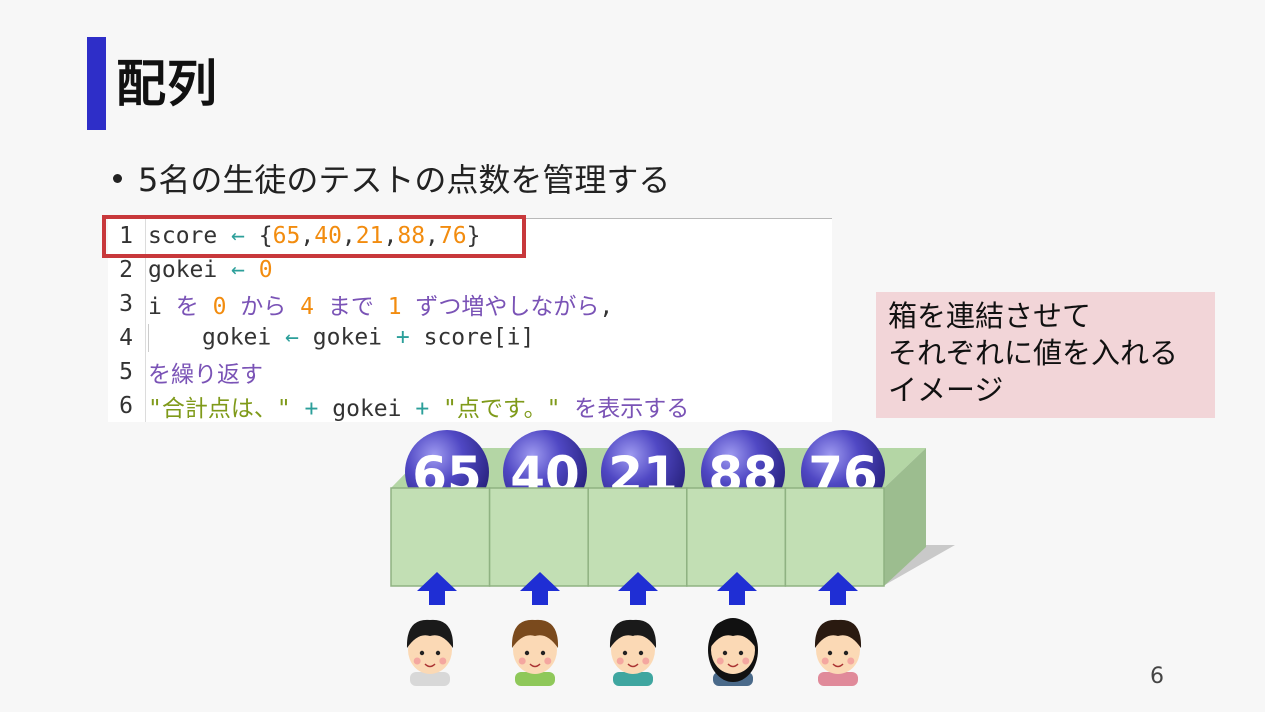 The height and width of the screenshot is (712, 1265). Describe the element at coordinates (545, 475) in the screenshot. I see `value-ball-label: 40` at that location.